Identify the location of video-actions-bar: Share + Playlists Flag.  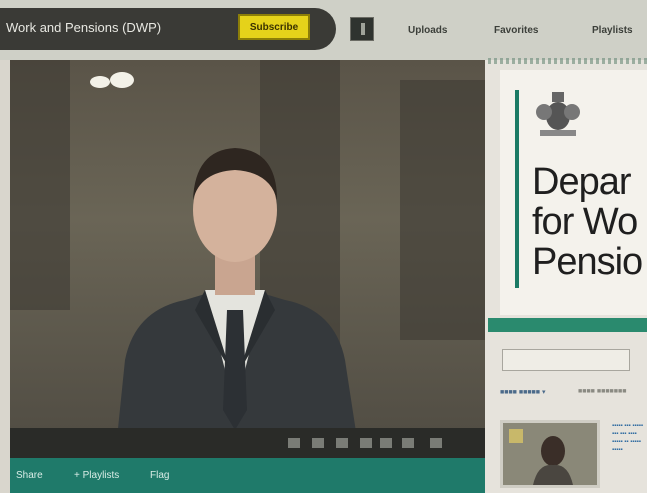
(247, 475).